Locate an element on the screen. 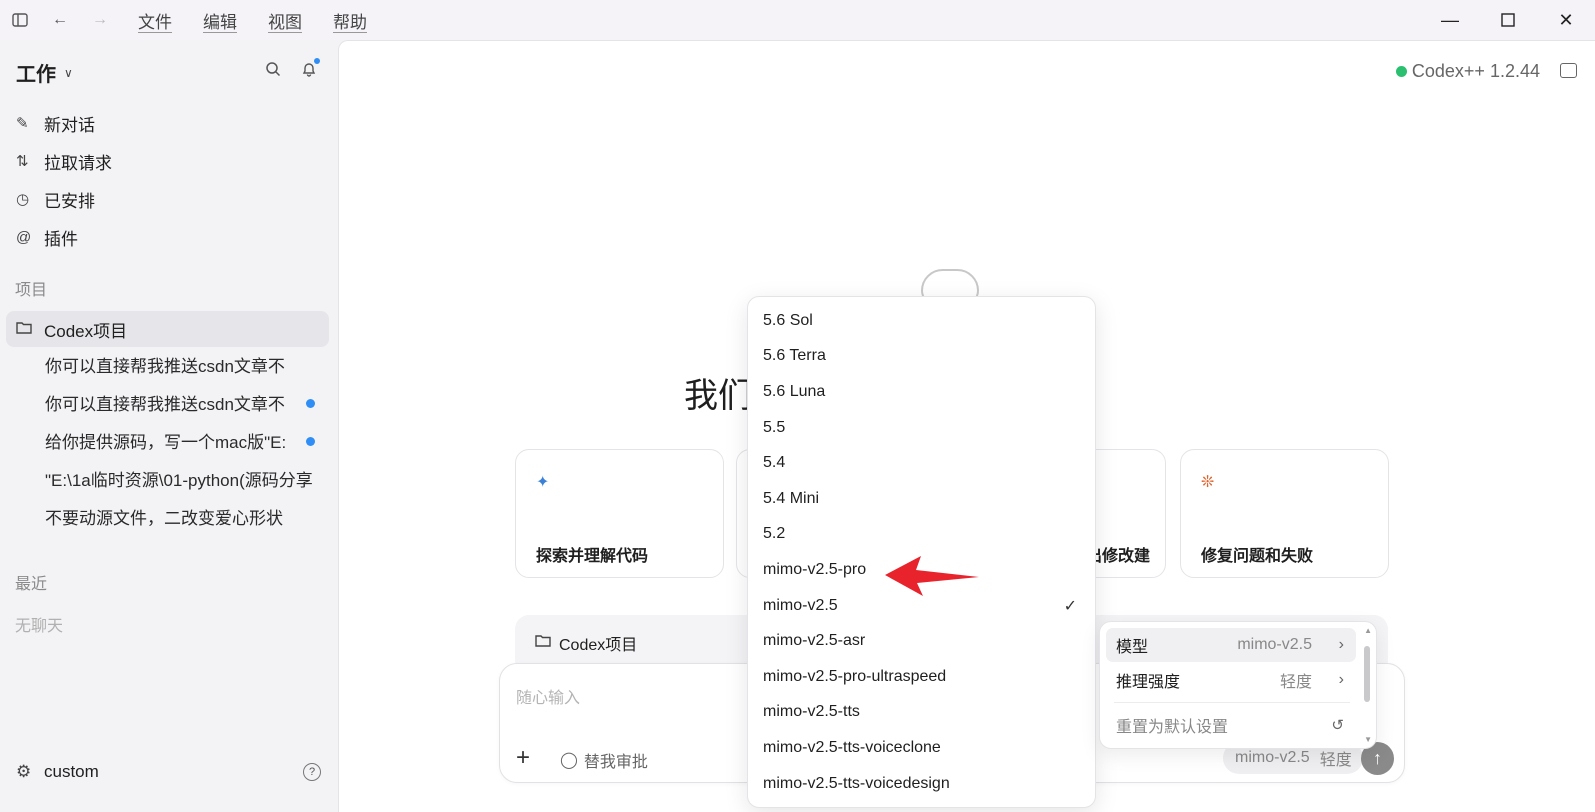 The height and width of the screenshot is (812, 1595). thread-title: 给你提供源码，写一个mac版"E: is located at coordinates (166, 442).